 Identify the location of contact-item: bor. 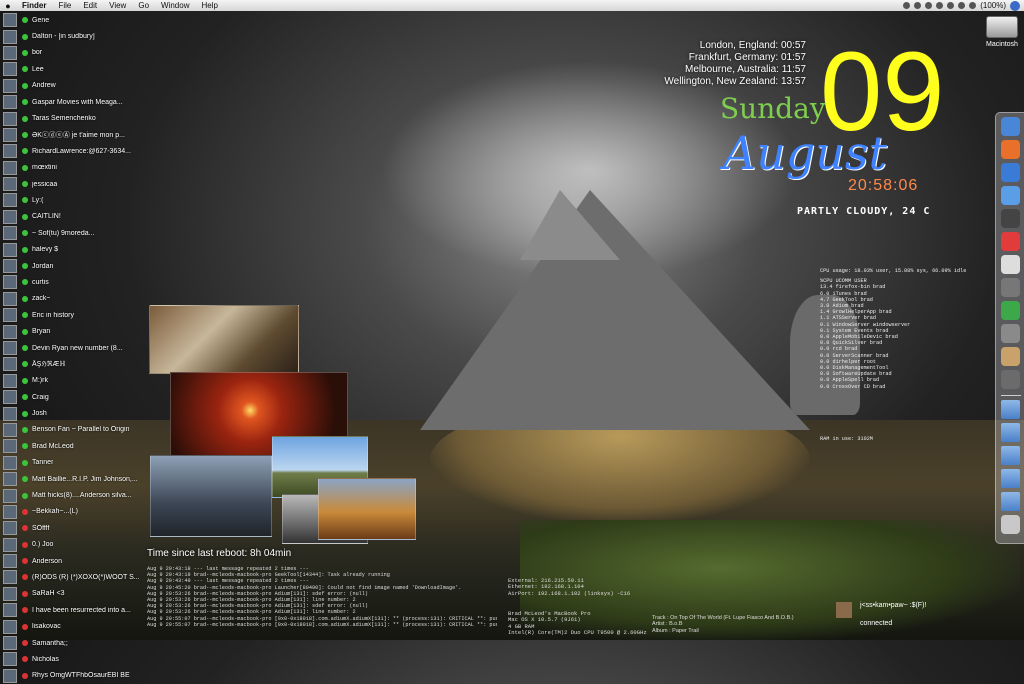
(70, 53).